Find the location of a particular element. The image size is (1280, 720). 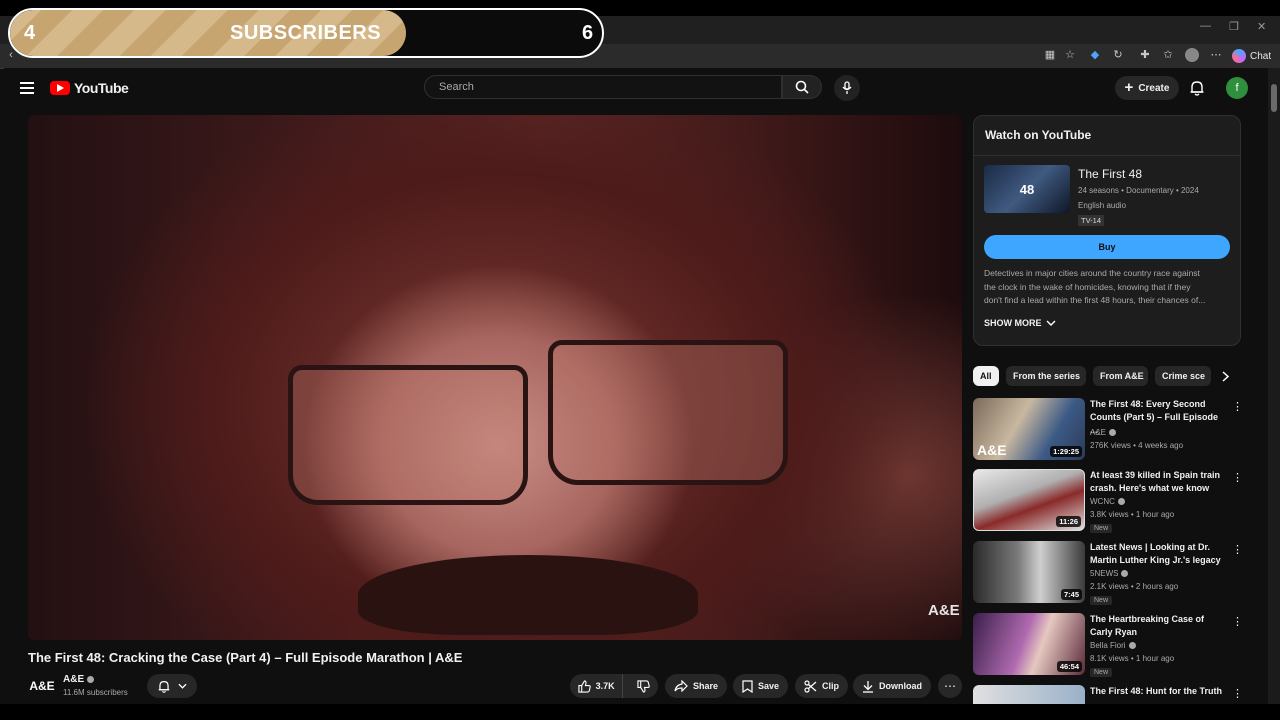

show-title: The First 48 is located at coordinates (1110, 174).